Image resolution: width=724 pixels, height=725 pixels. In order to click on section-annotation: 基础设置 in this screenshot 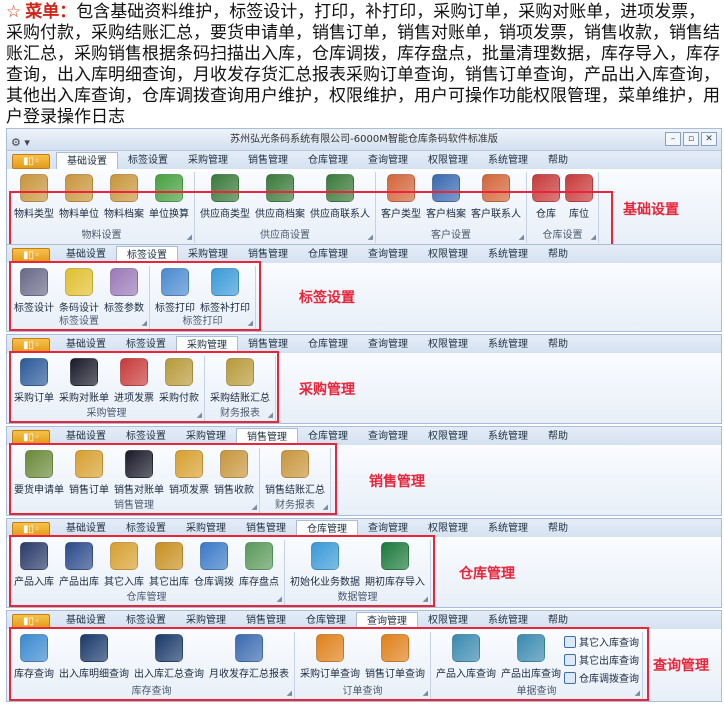, I will do `click(651, 210)`.